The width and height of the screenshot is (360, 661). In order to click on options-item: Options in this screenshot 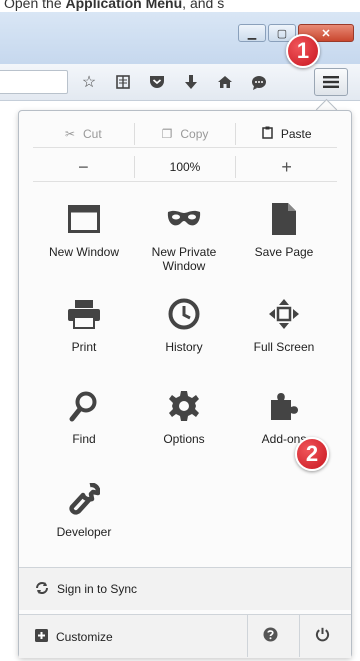, I will do `click(184, 417)`.